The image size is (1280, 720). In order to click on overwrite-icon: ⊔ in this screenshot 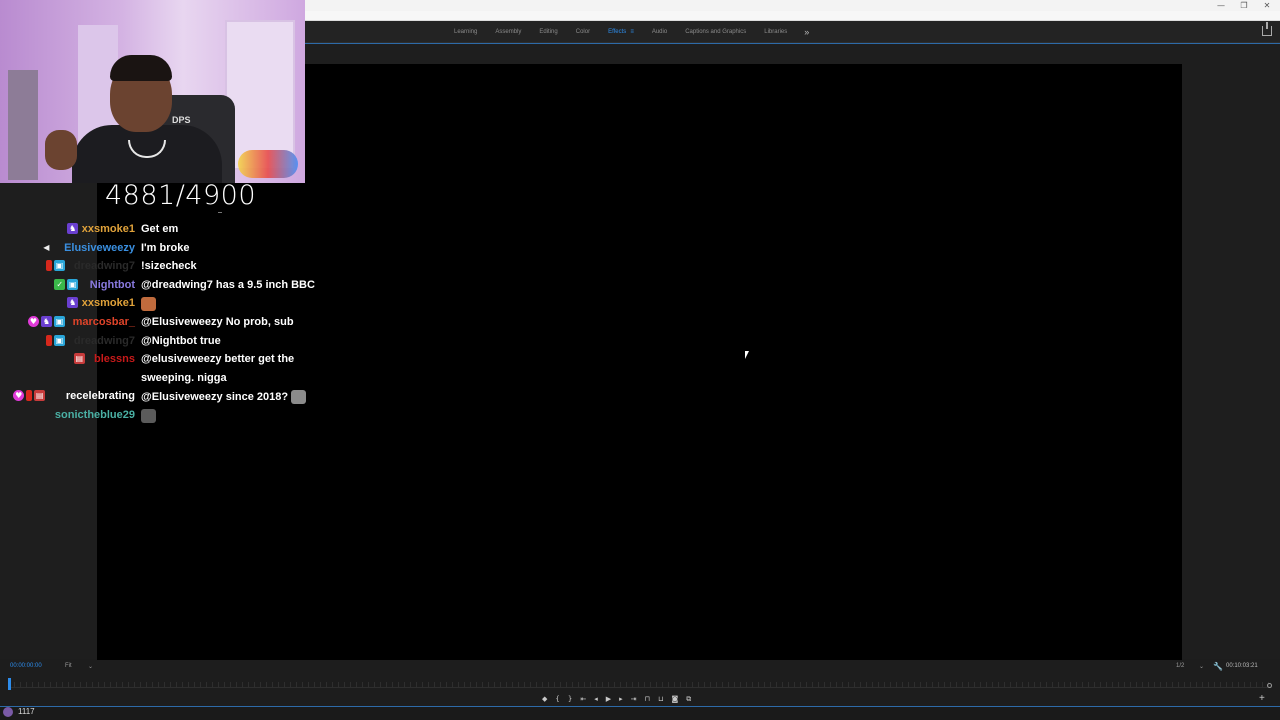, I will do `click(660, 699)`.